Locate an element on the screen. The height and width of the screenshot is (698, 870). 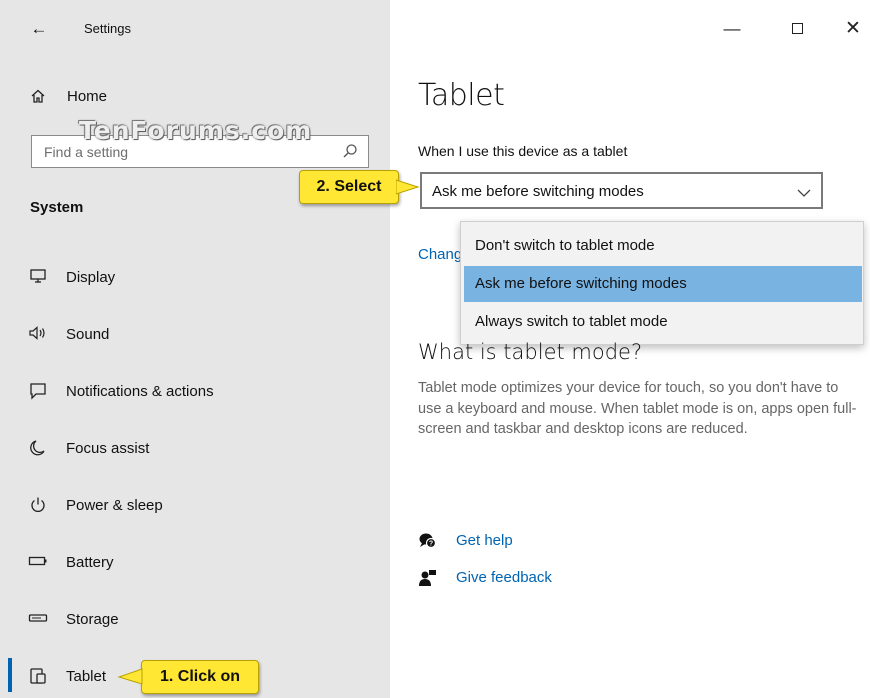
display-icon is located at coordinates (38, 278).